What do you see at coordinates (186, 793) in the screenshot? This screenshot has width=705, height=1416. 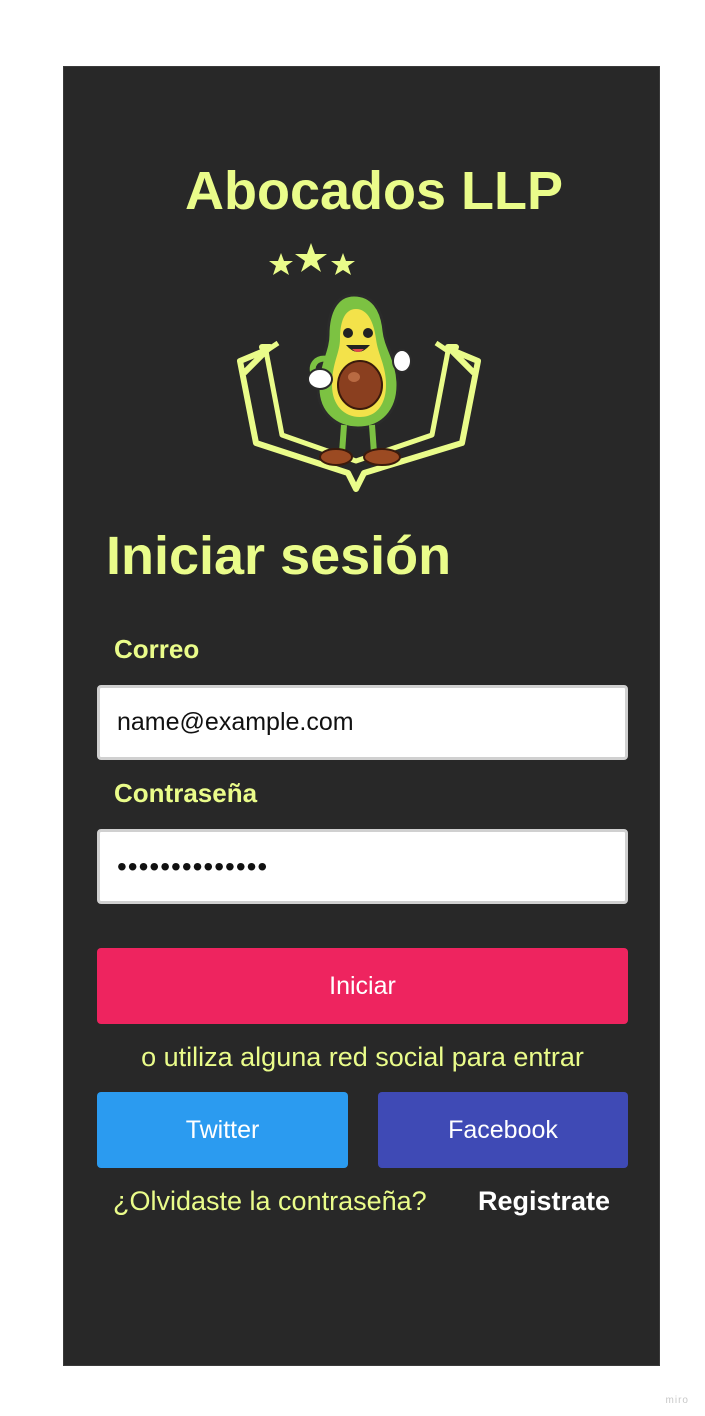 I see `password-label: Contraseña` at bounding box center [186, 793].